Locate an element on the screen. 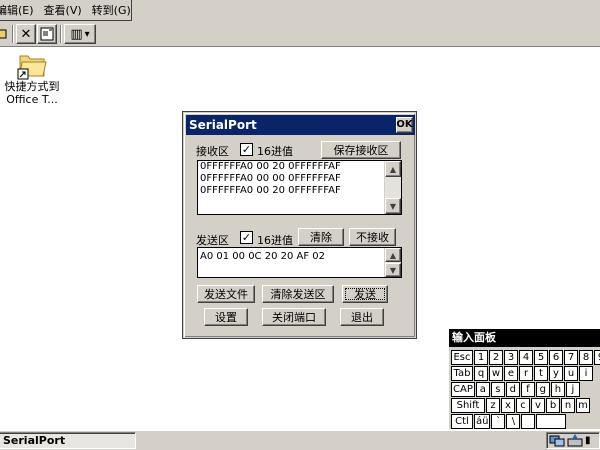  keyboard-key: t is located at coordinates (541, 373).